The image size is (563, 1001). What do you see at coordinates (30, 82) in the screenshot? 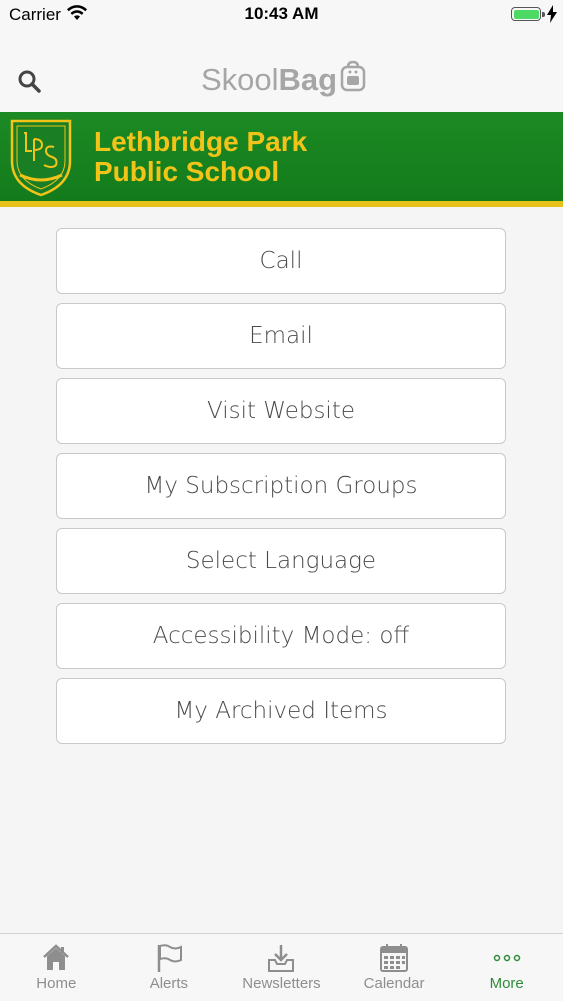
I see `search-icon` at bounding box center [30, 82].